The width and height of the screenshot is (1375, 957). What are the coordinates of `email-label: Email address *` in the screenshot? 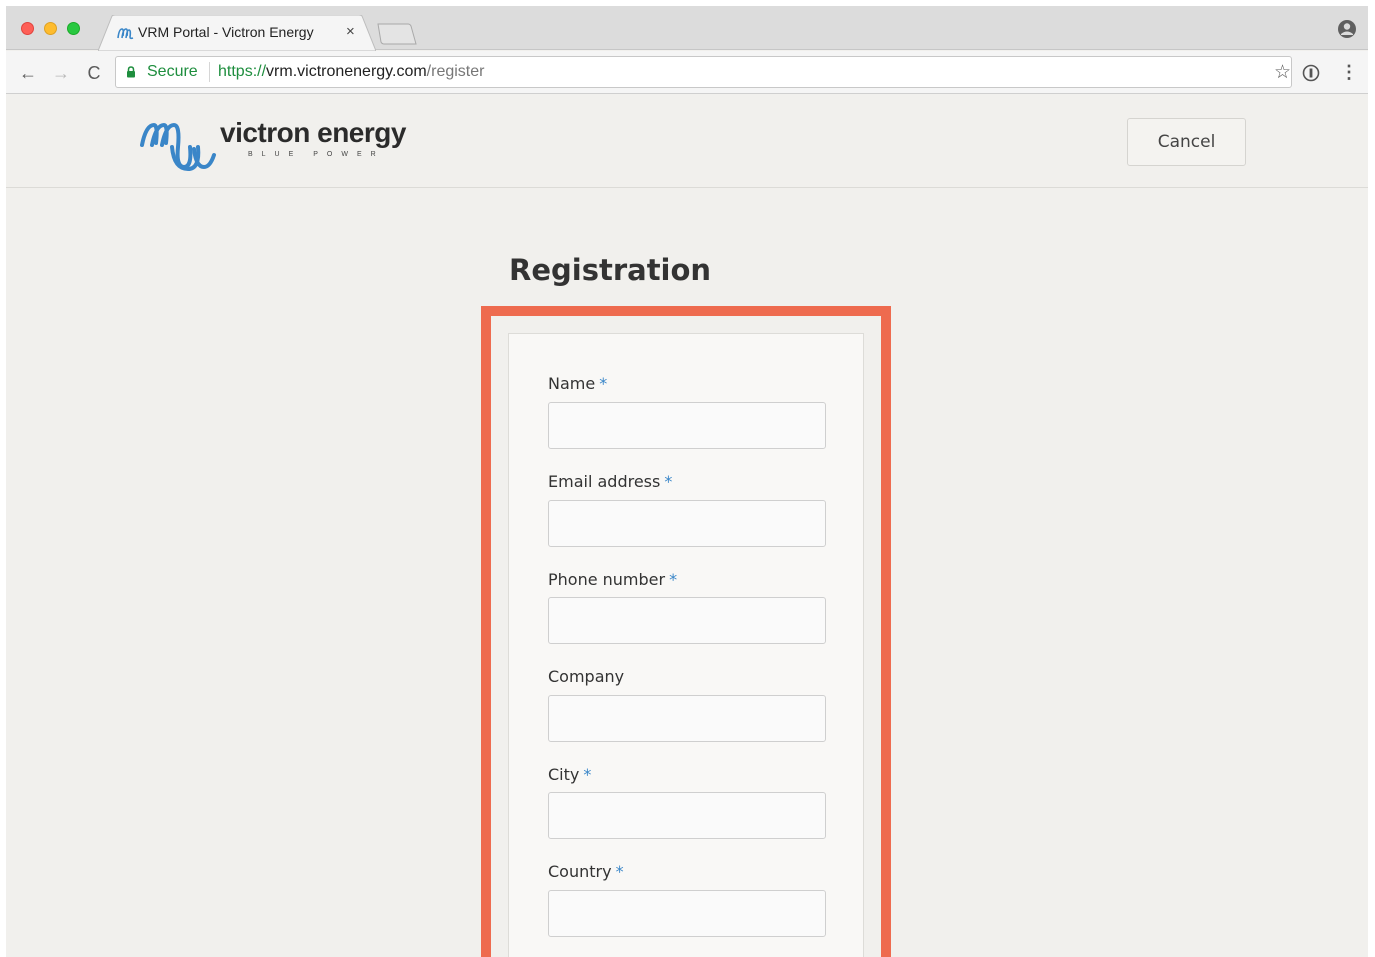 It's located at (610, 481).